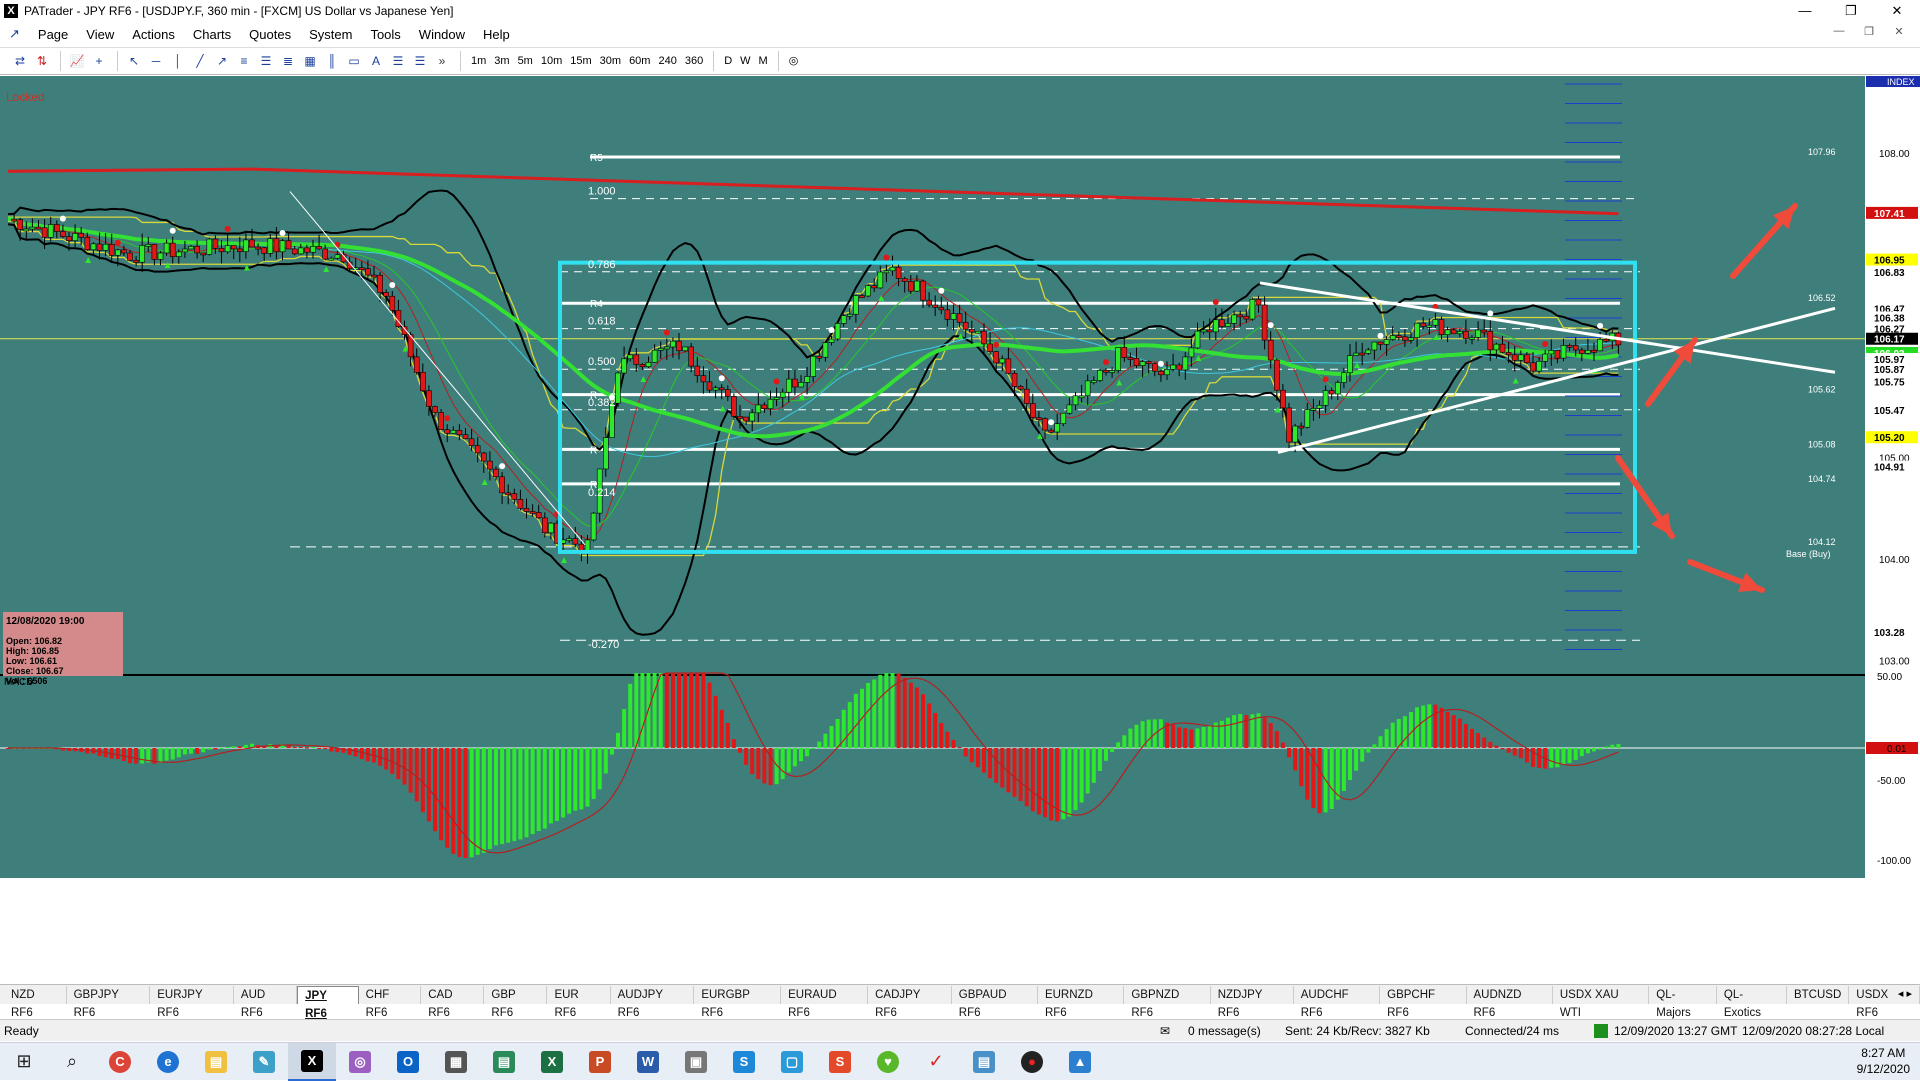  Describe the element at coordinates (442, 34) in the screenshot. I see `menu-window: Window` at that location.